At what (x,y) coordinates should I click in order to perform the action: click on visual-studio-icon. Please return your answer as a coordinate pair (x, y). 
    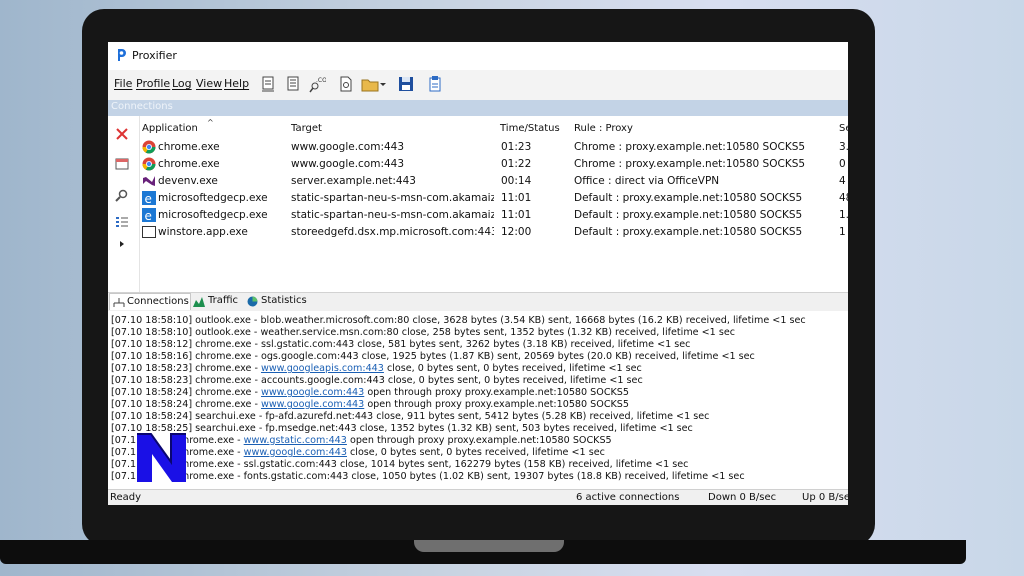
    Looking at the image, I should click on (149, 181).